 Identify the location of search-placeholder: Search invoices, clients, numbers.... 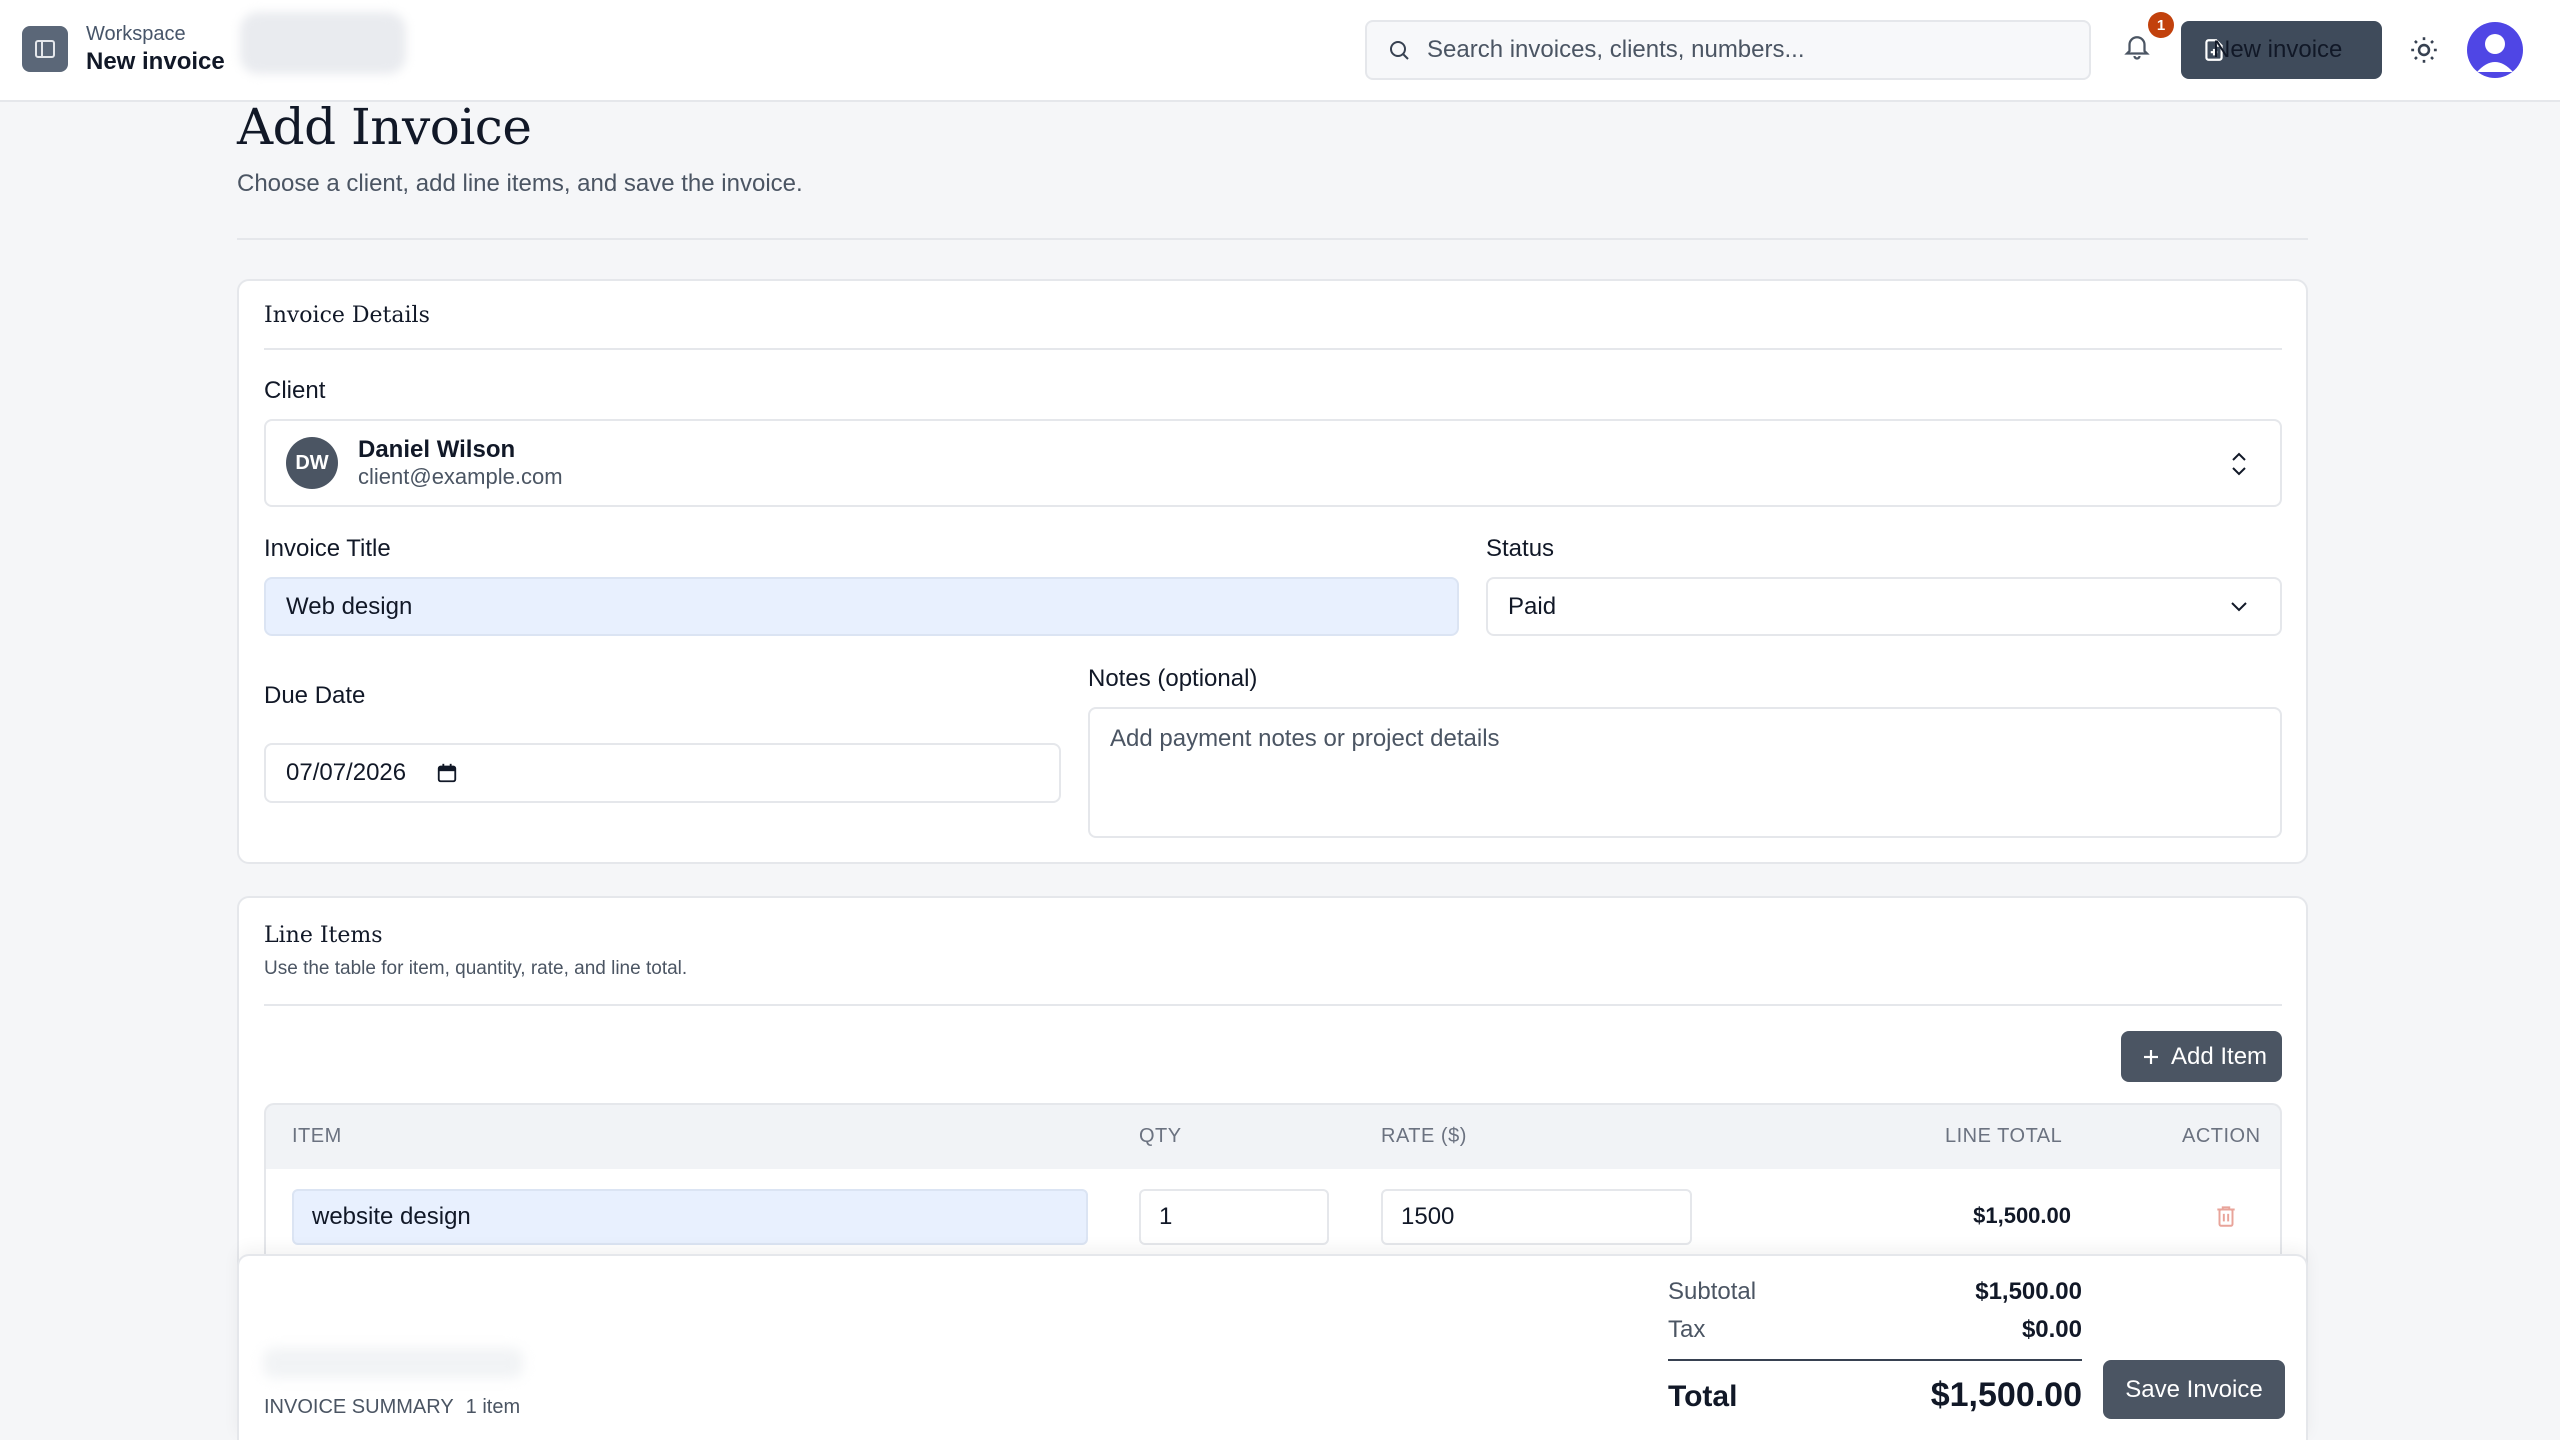
(1616, 49).